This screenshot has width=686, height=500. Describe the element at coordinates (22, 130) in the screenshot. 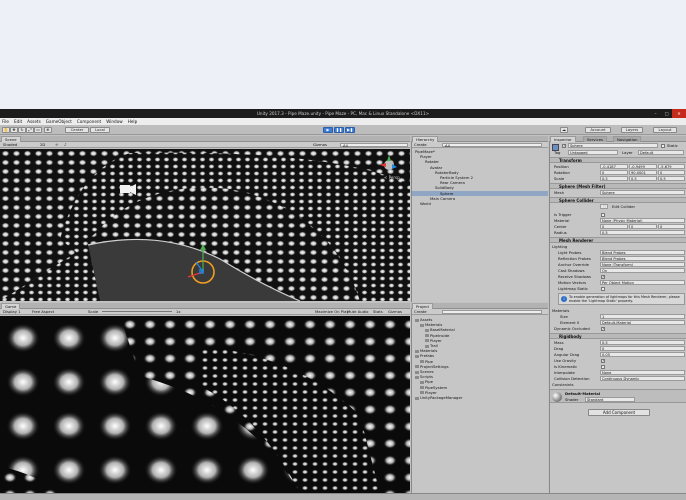

I see `rotate-tool-button: ↻` at that location.